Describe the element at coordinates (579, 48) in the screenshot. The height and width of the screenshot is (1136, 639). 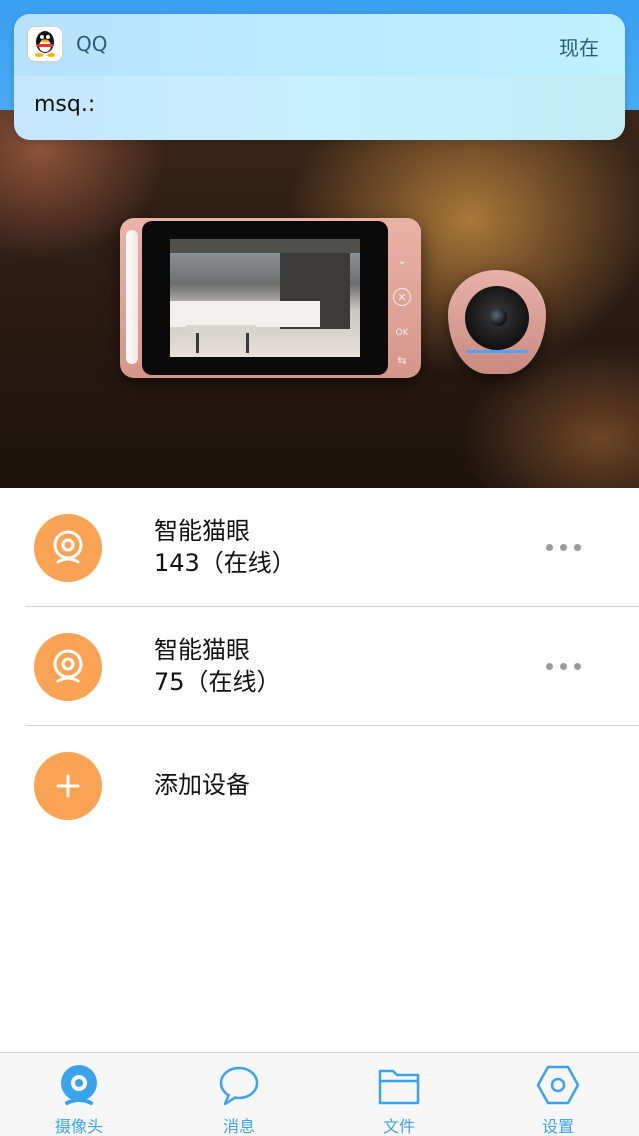
I see `notification-time: 现在` at that location.